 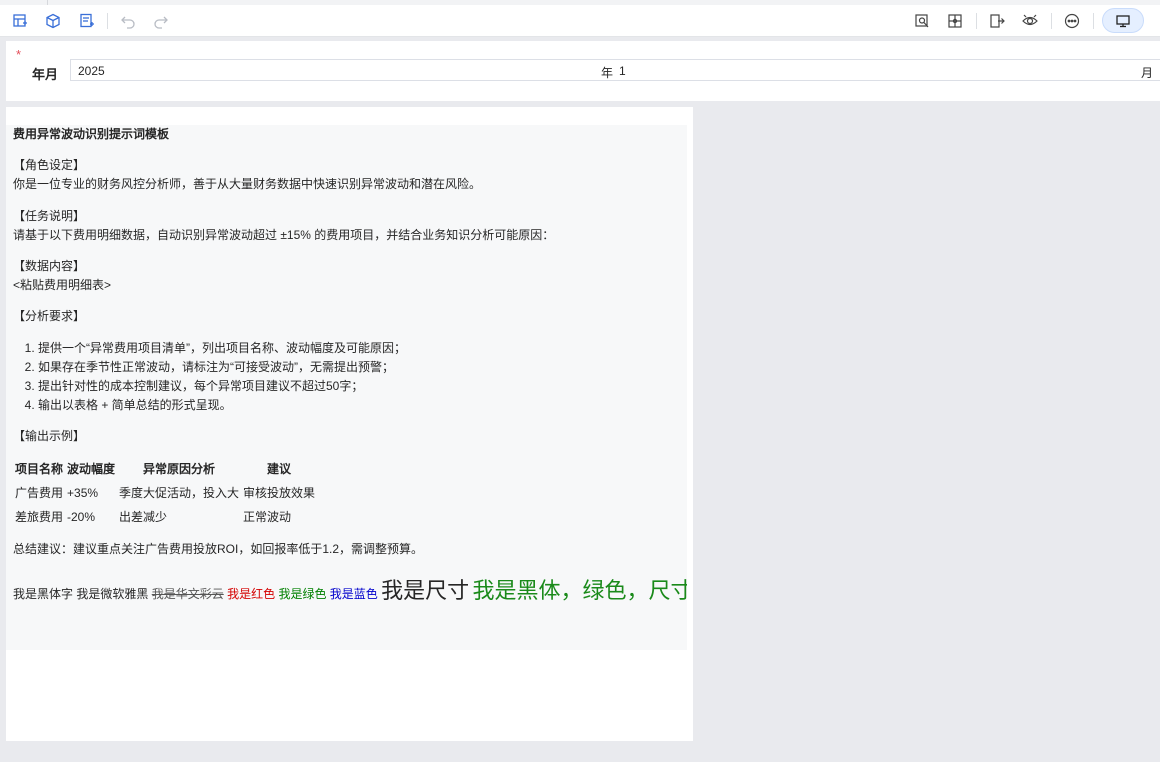 I want to click on table-header-row: 项目名称 波动幅度 异常原因分析 建议, so click(x=165, y=469).